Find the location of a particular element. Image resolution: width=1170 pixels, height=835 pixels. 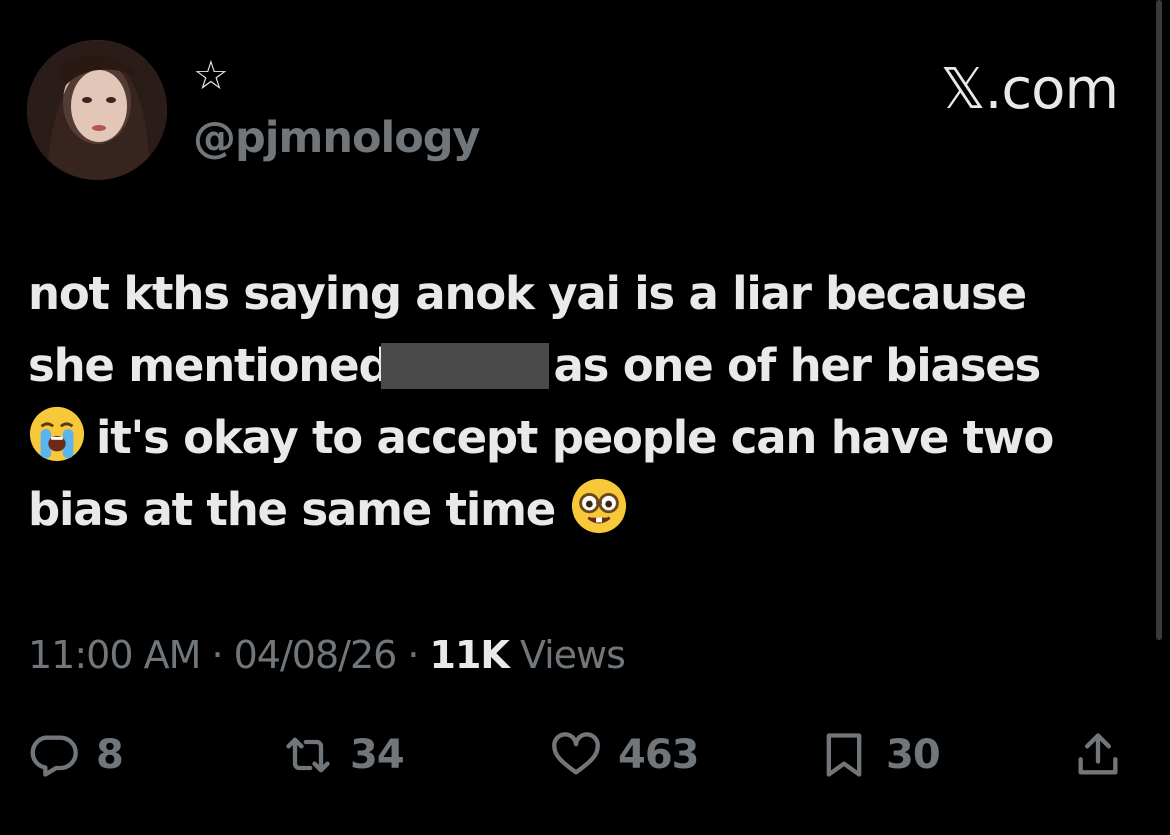

tweet-line-2-end: as one of her biases is located at coordinates (797, 365).